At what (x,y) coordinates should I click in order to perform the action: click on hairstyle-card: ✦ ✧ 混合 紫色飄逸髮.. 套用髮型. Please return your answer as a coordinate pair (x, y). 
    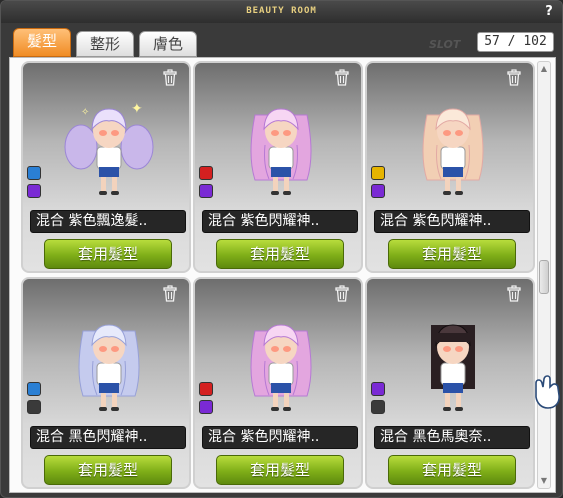
    Looking at the image, I should click on (106, 167).